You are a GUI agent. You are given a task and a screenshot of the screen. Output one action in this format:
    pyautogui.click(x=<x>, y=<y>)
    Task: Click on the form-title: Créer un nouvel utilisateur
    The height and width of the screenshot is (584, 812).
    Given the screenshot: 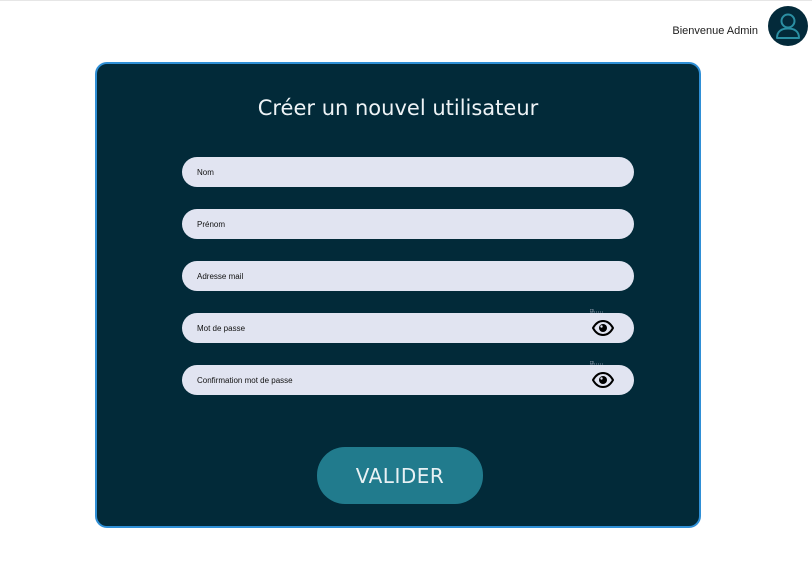 What is the action you would take?
    pyautogui.click(x=398, y=108)
    